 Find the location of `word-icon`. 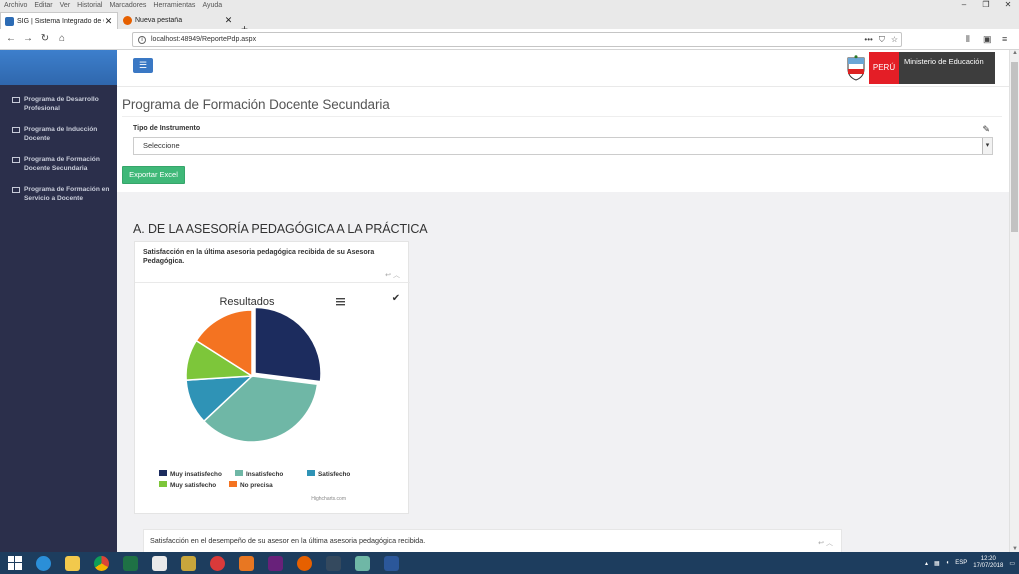

word-icon is located at coordinates (391, 563).